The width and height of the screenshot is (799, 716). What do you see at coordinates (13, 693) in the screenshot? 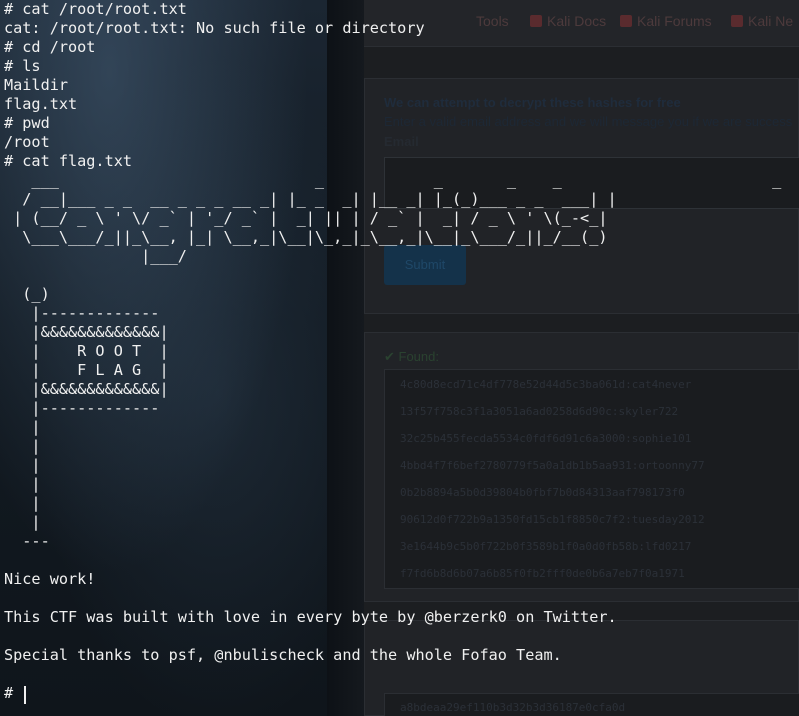
I see `terminal-prompt: #` at bounding box center [13, 693].